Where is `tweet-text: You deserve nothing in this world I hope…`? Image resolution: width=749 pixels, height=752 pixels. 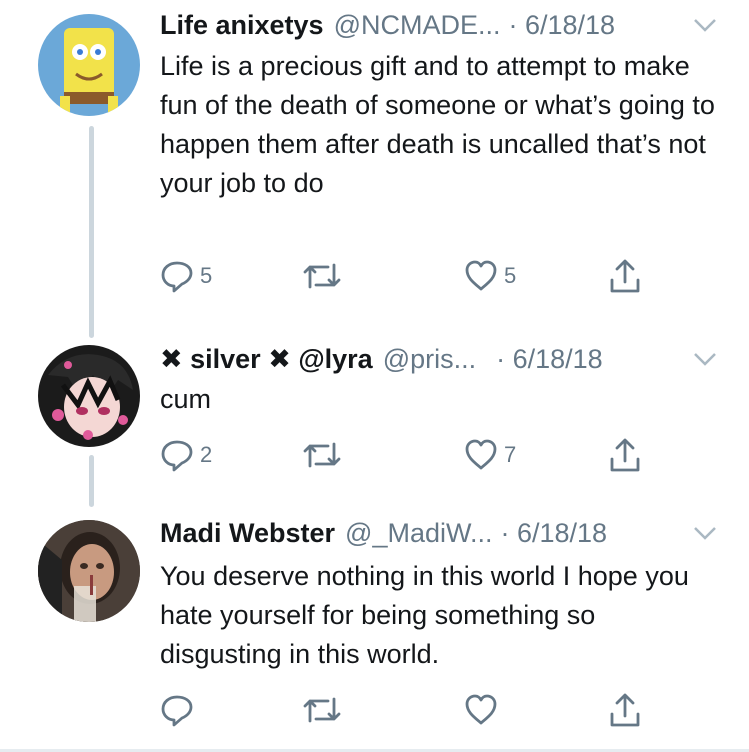
tweet-text: You deserve nothing in this world I hope… is located at coordinates (424, 615).